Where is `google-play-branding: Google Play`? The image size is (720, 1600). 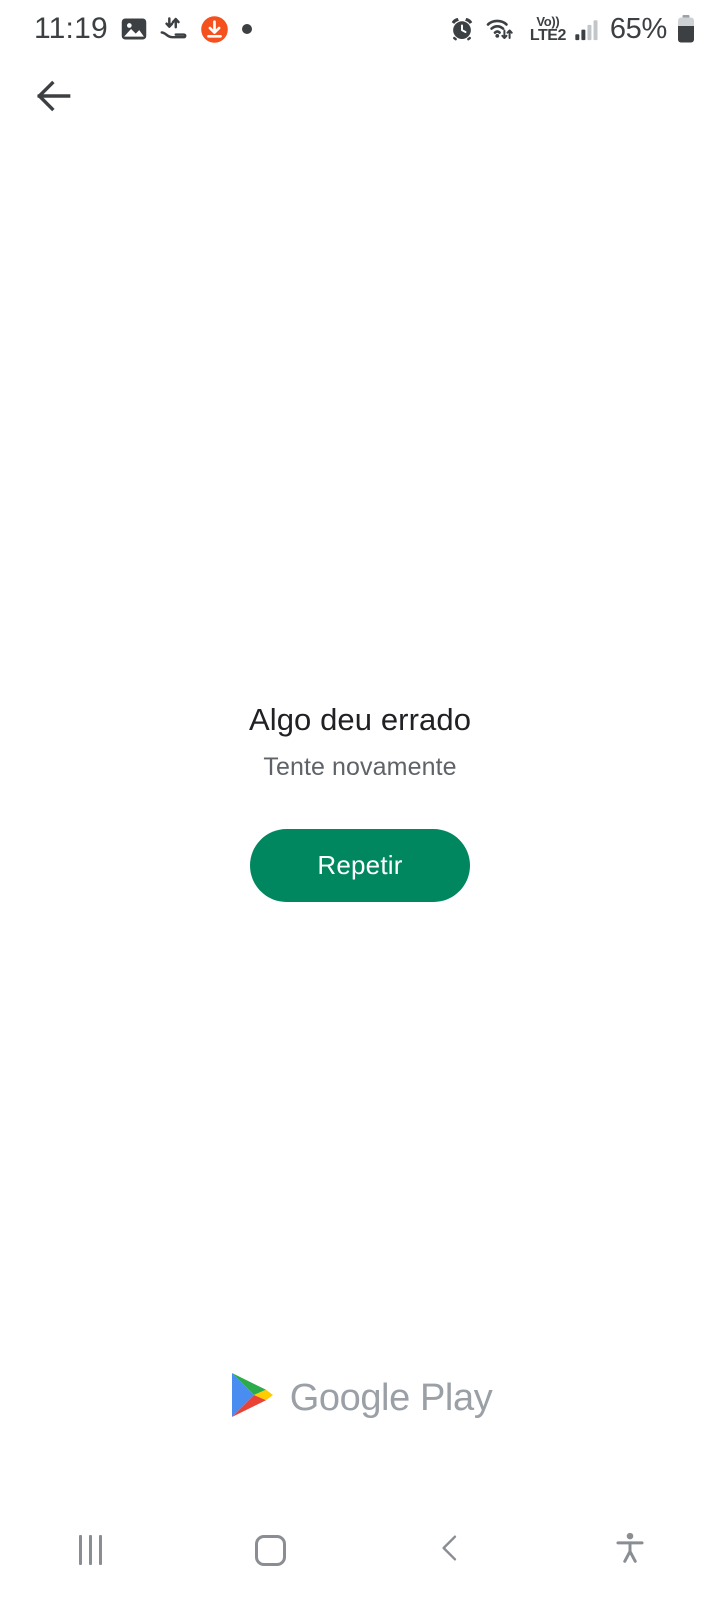
google-play-branding: Google Play is located at coordinates (360, 1397).